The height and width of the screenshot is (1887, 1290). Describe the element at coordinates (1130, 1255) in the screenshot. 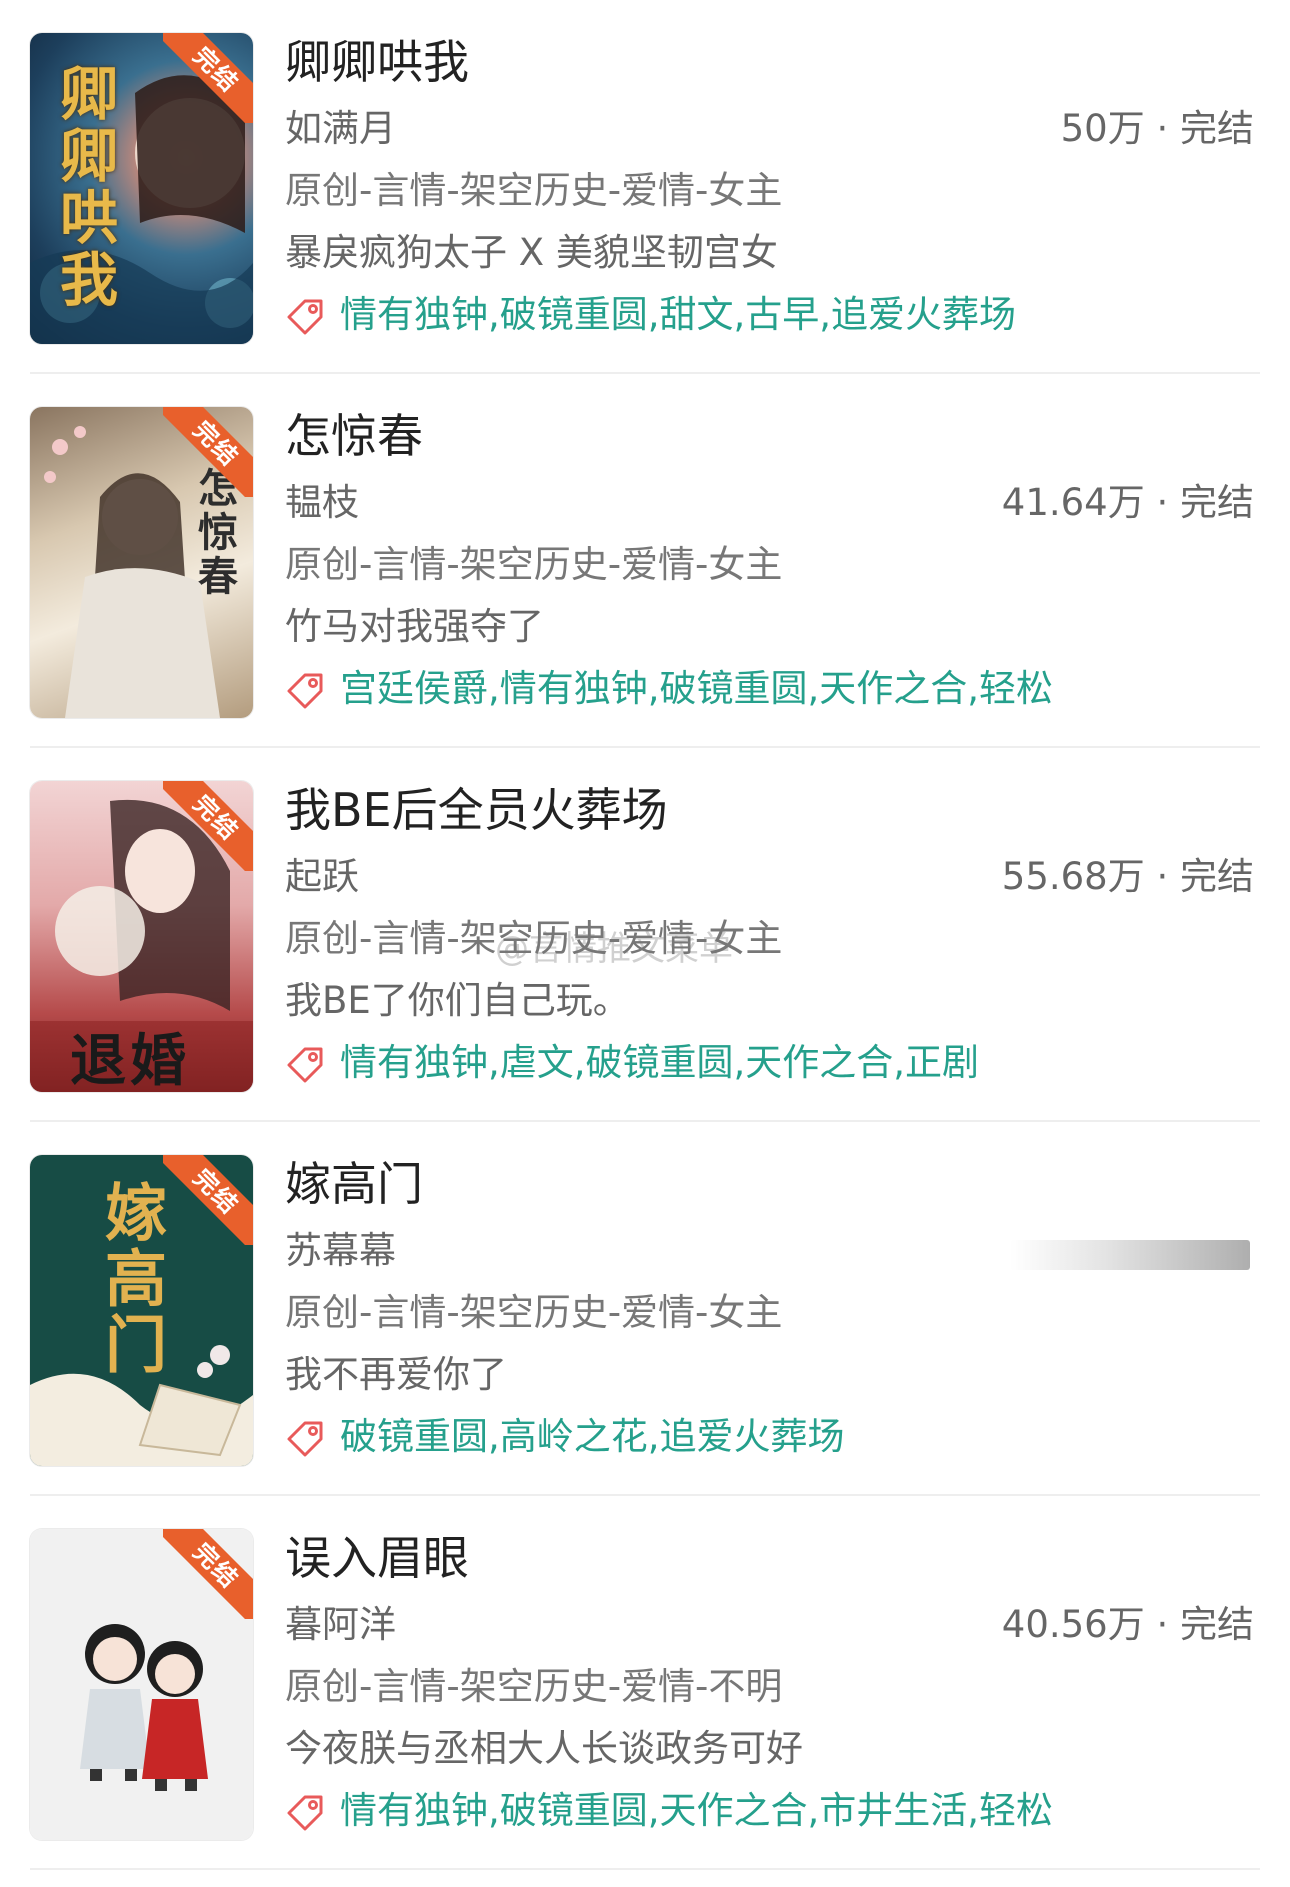

I see `redacted-stats` at that location.